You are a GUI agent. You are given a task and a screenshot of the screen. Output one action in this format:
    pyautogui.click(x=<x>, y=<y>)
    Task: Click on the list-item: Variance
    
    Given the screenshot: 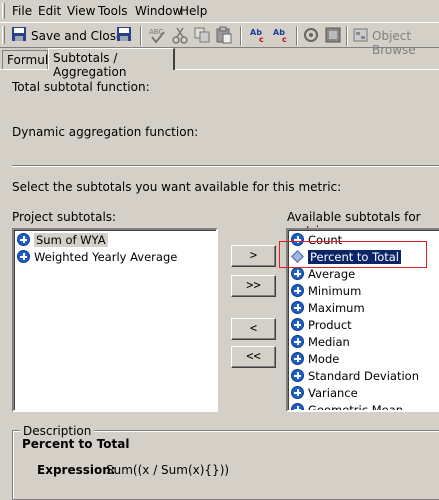 What is the action you would take?
    pyautogui.click(x=324, y=392)
    